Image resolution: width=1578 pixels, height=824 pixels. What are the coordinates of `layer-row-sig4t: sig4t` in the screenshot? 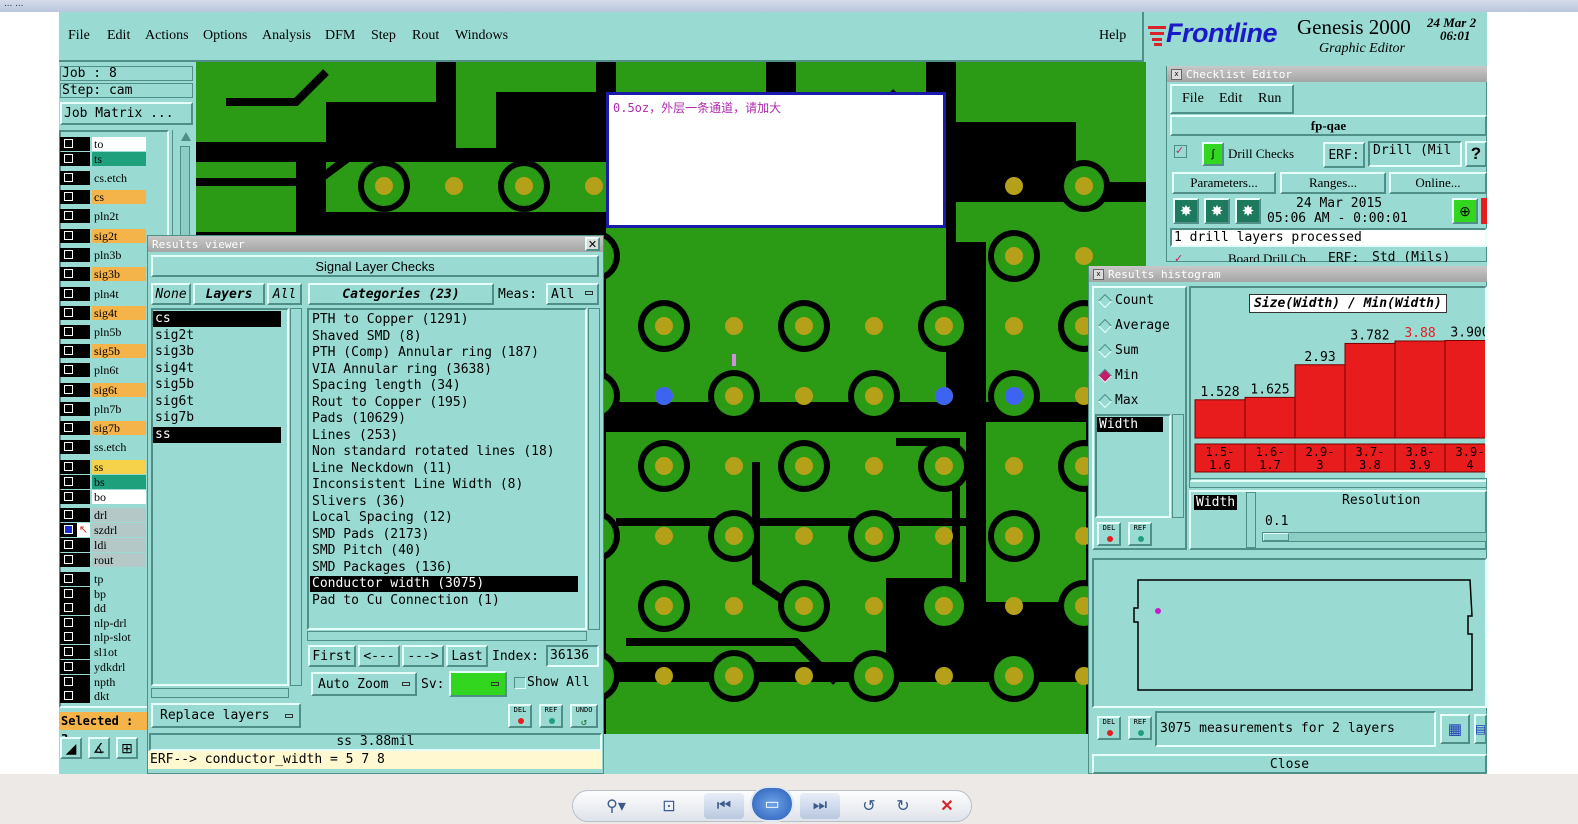 It's located at (103, 313).